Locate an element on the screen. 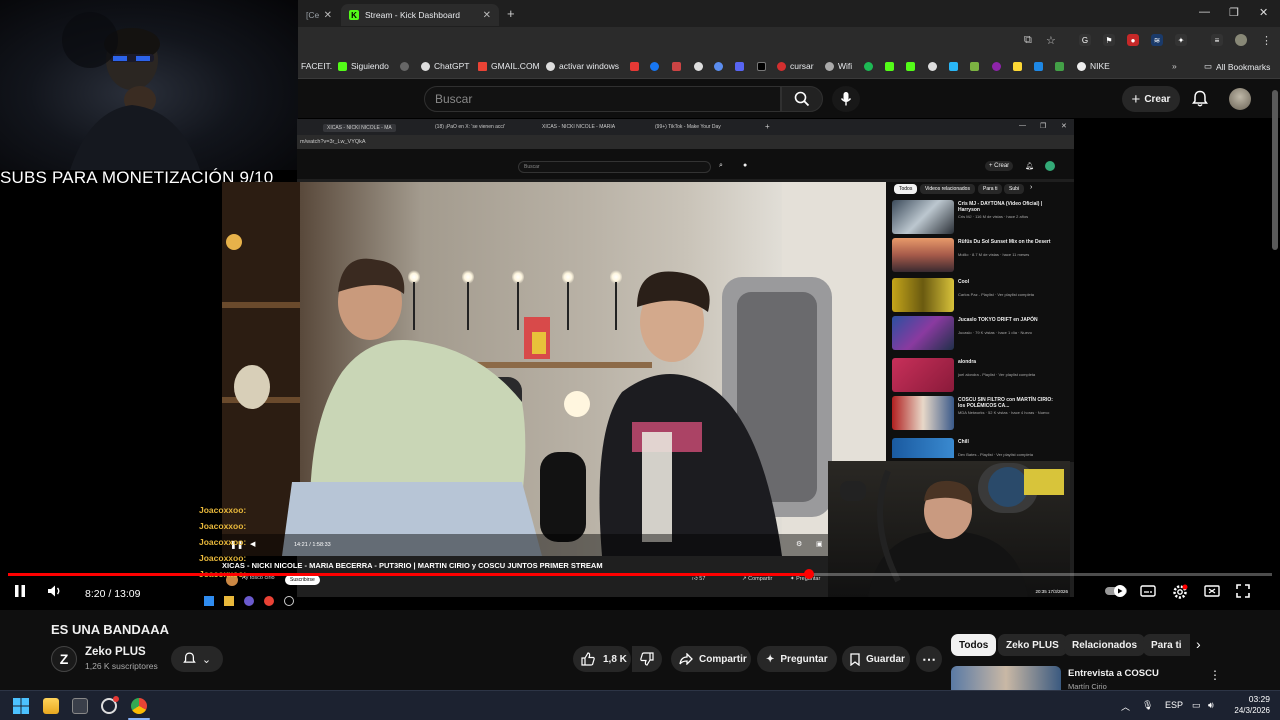  related-chip-channel: Zeko PLUS is located at coordinates (1032, 645).